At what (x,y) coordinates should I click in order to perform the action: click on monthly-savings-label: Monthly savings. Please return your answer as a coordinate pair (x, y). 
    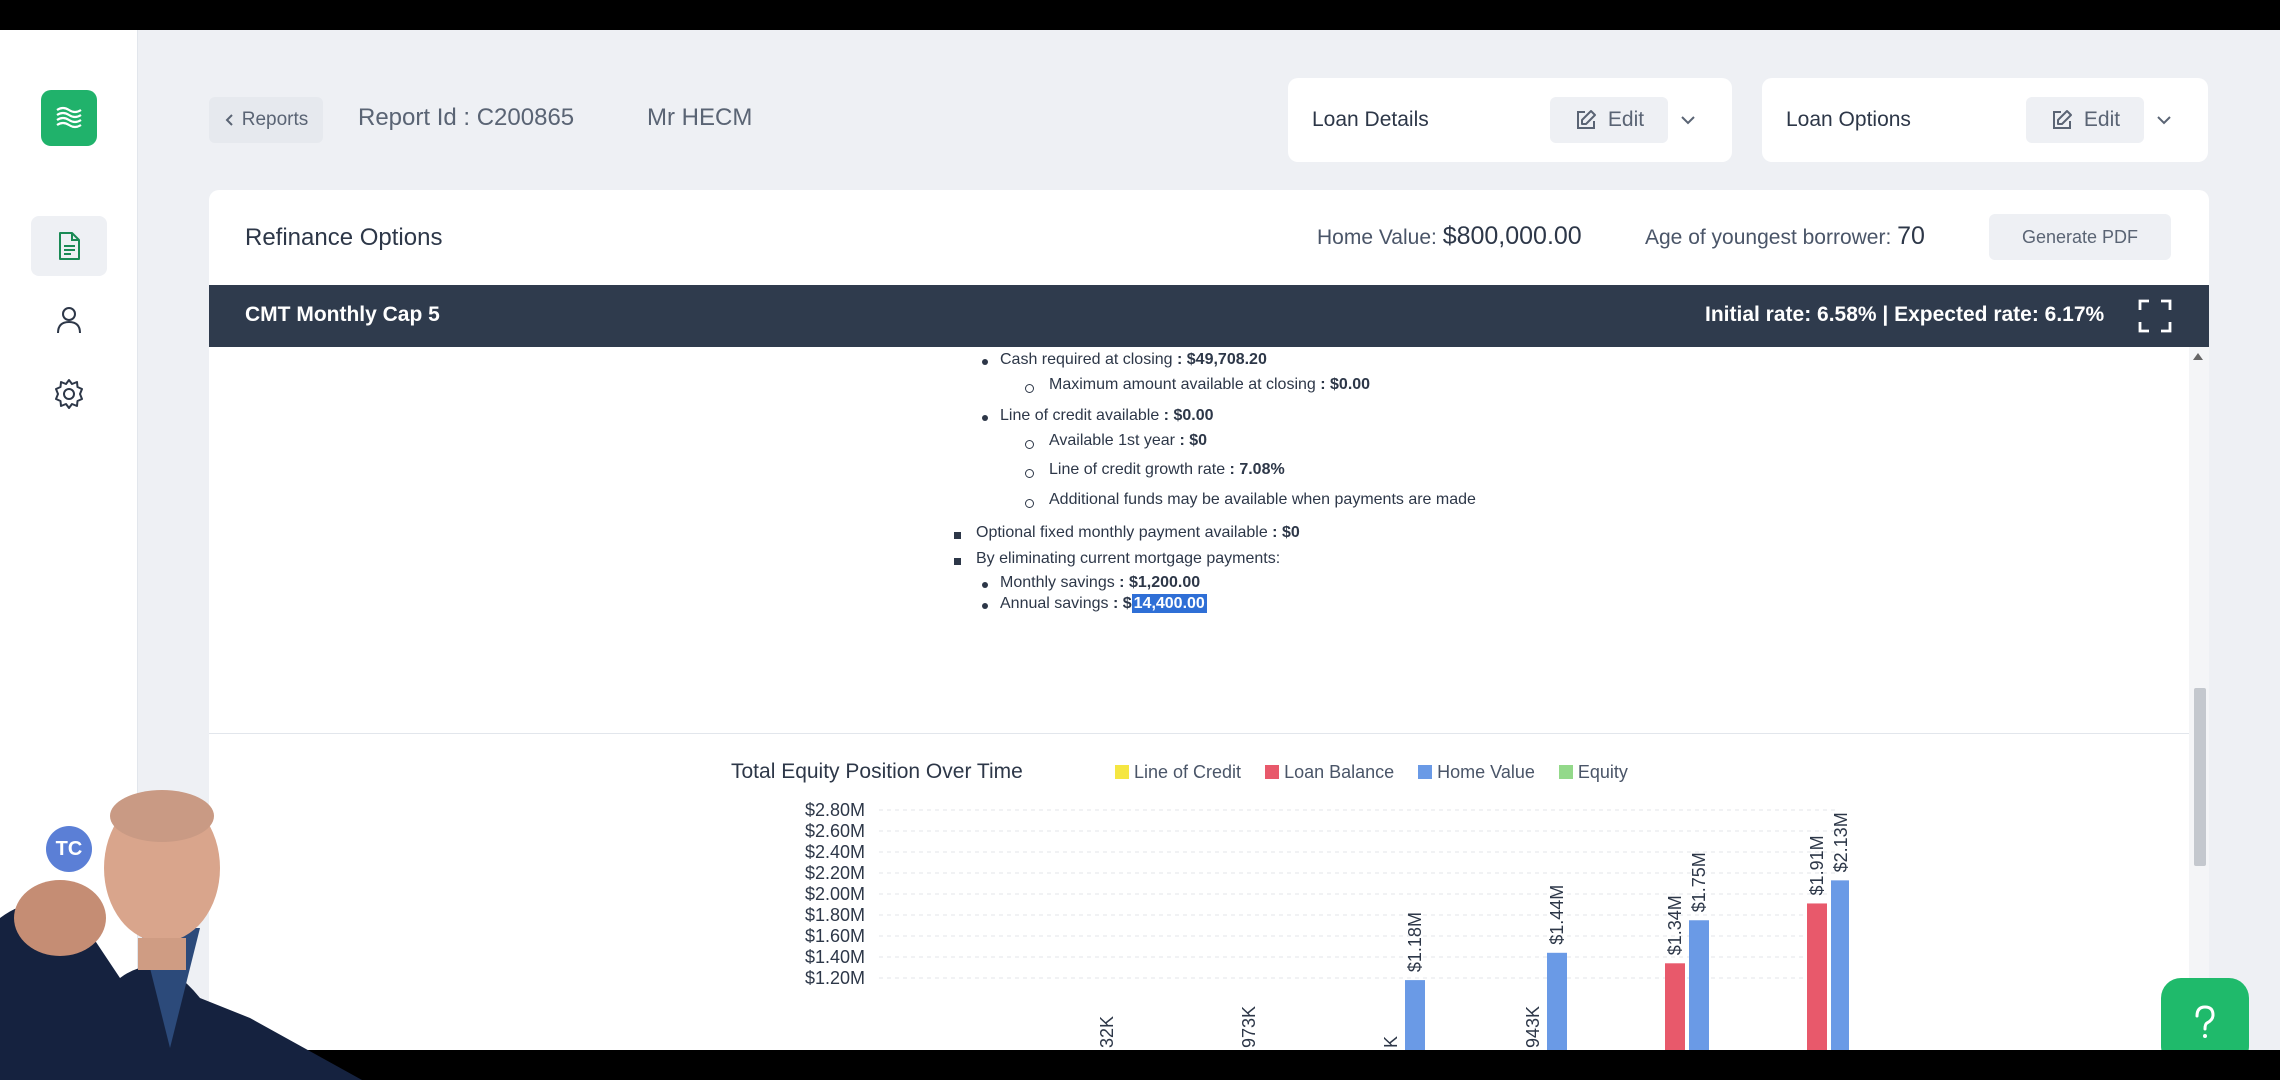
    Looking at the image, I should click on (1057, 582).